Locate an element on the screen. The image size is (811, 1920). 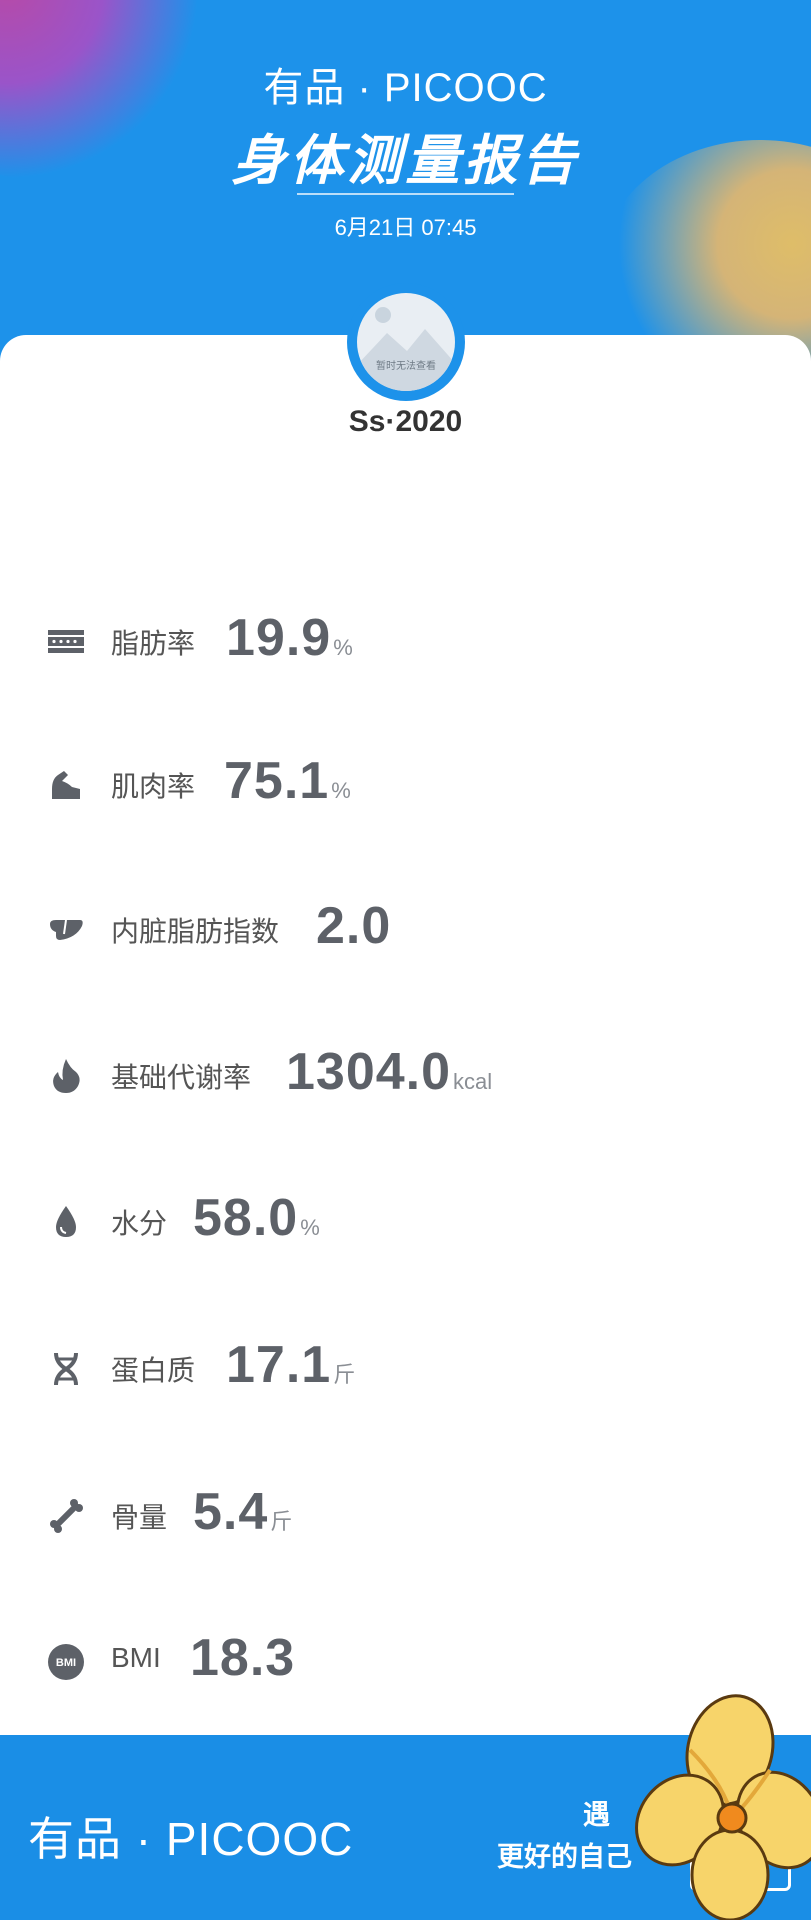
flame-icon is located at coordinates (66, 1076).